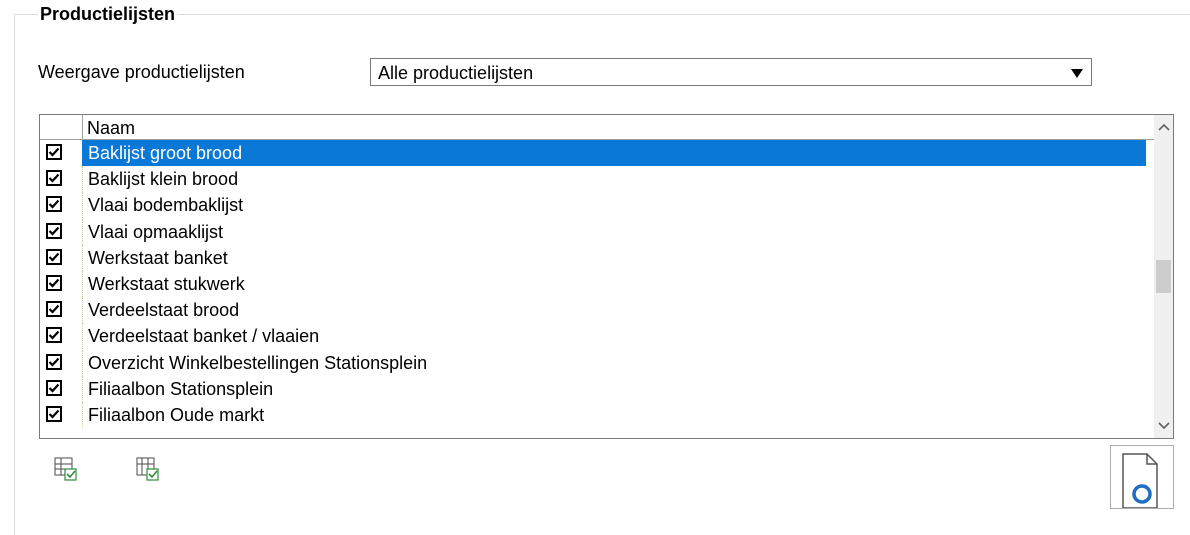  What do you see at coordinates (166, 205) in the screenshot?
I see `row-name: Vlaai bodembaklijst` at bounding box center [166, 205].